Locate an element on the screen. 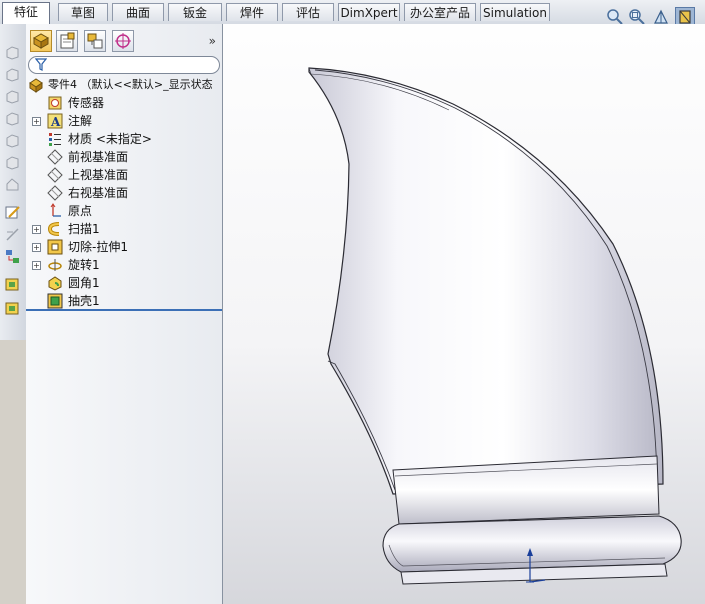 The height and width of the screenshot is (604, 705). feature-manager-tab is located at coordinates (41, 41).